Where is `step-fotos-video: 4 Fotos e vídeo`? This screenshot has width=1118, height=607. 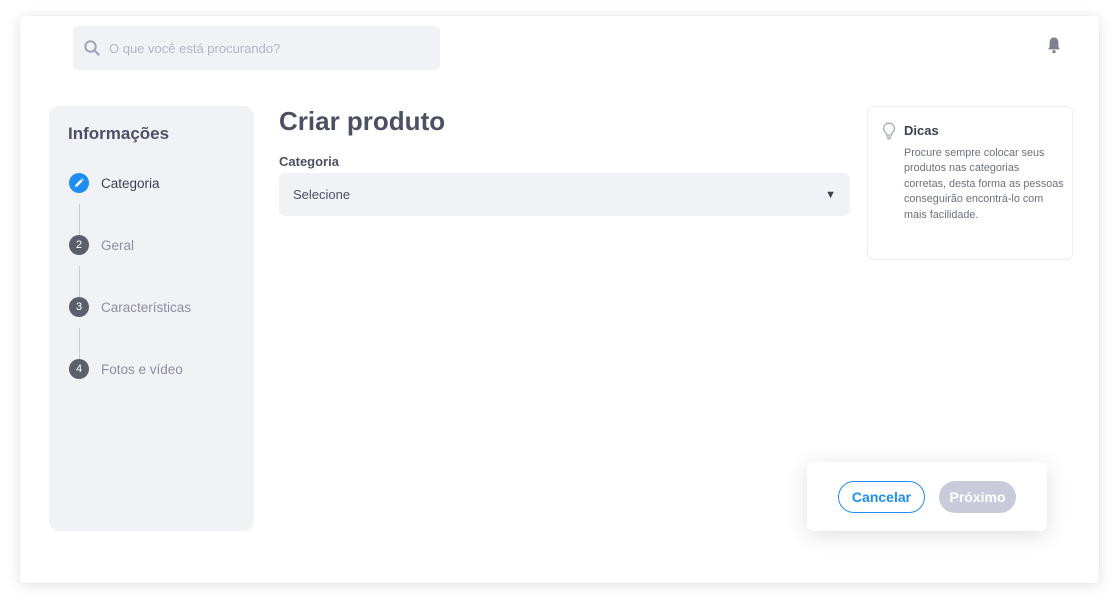 step-fotos-video: 4 Fotos e vídeo is located at coordinates (126, 369).